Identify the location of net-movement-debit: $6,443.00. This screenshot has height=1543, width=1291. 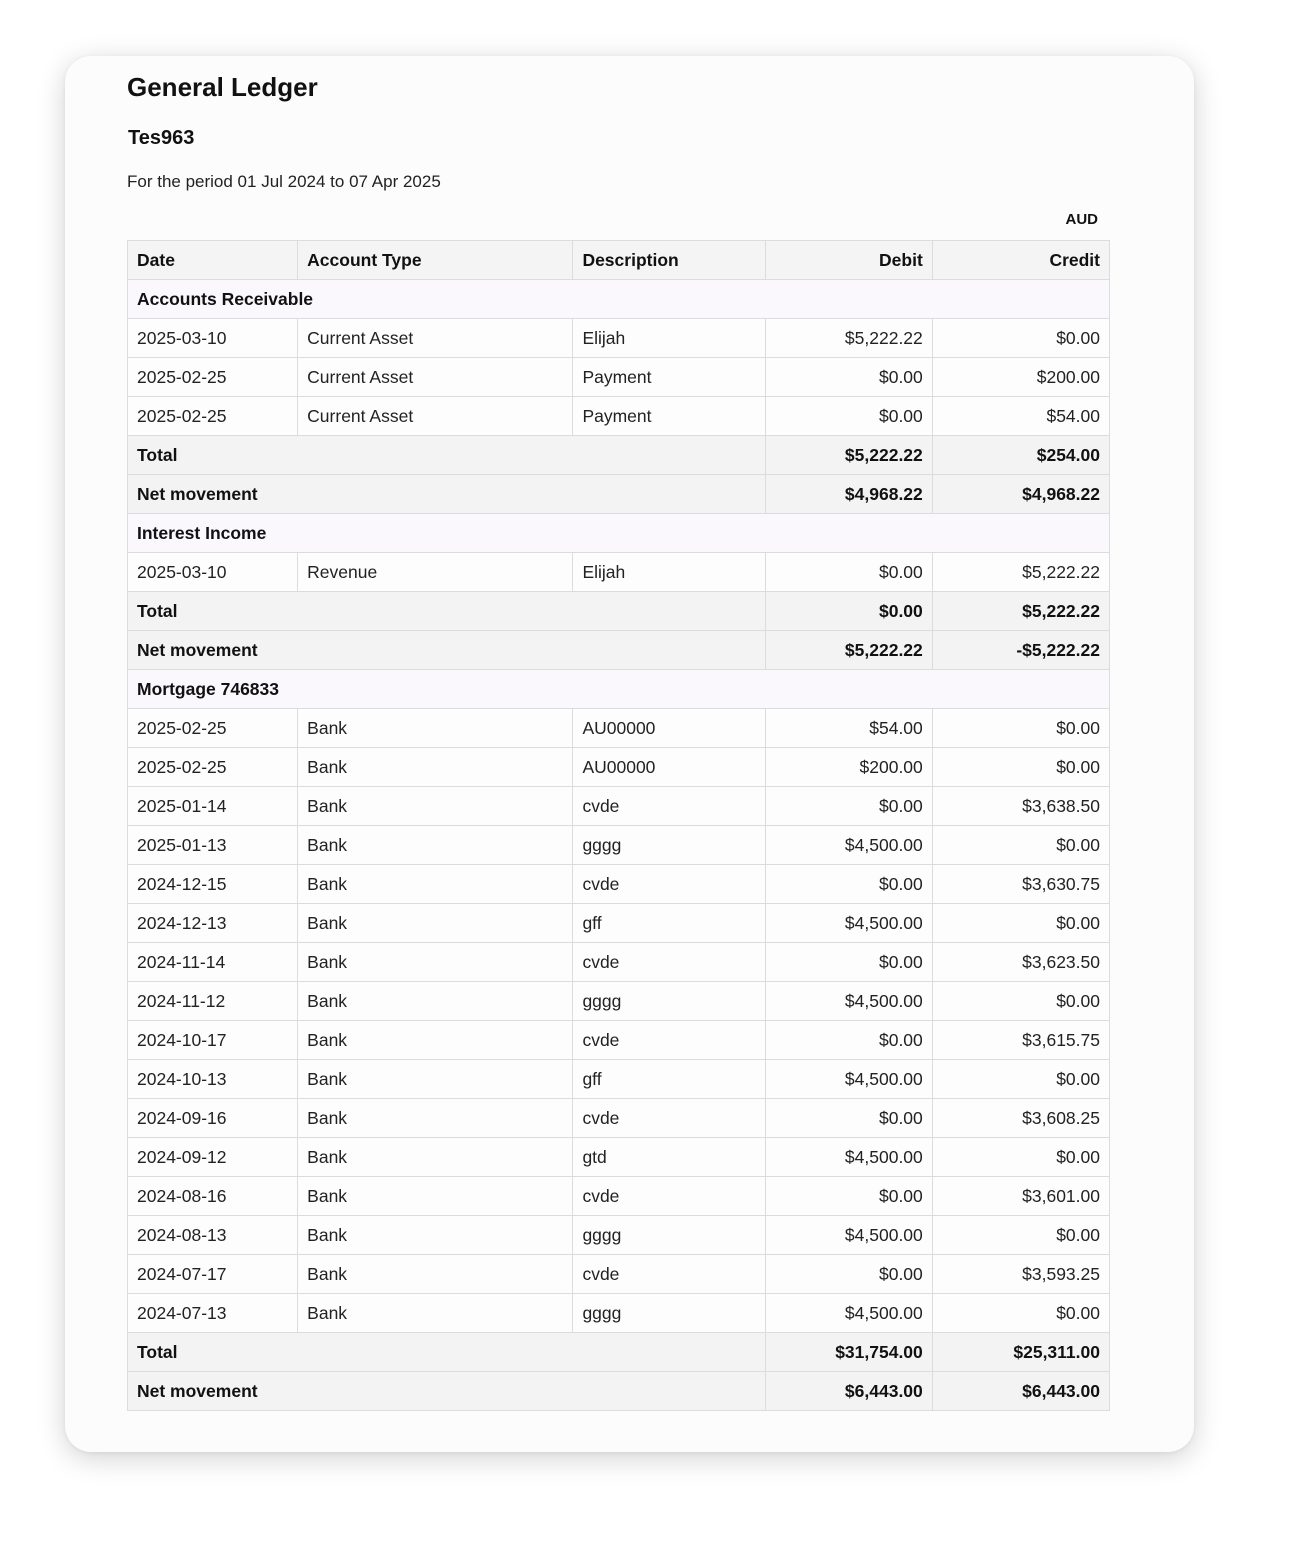
(848, 1391).